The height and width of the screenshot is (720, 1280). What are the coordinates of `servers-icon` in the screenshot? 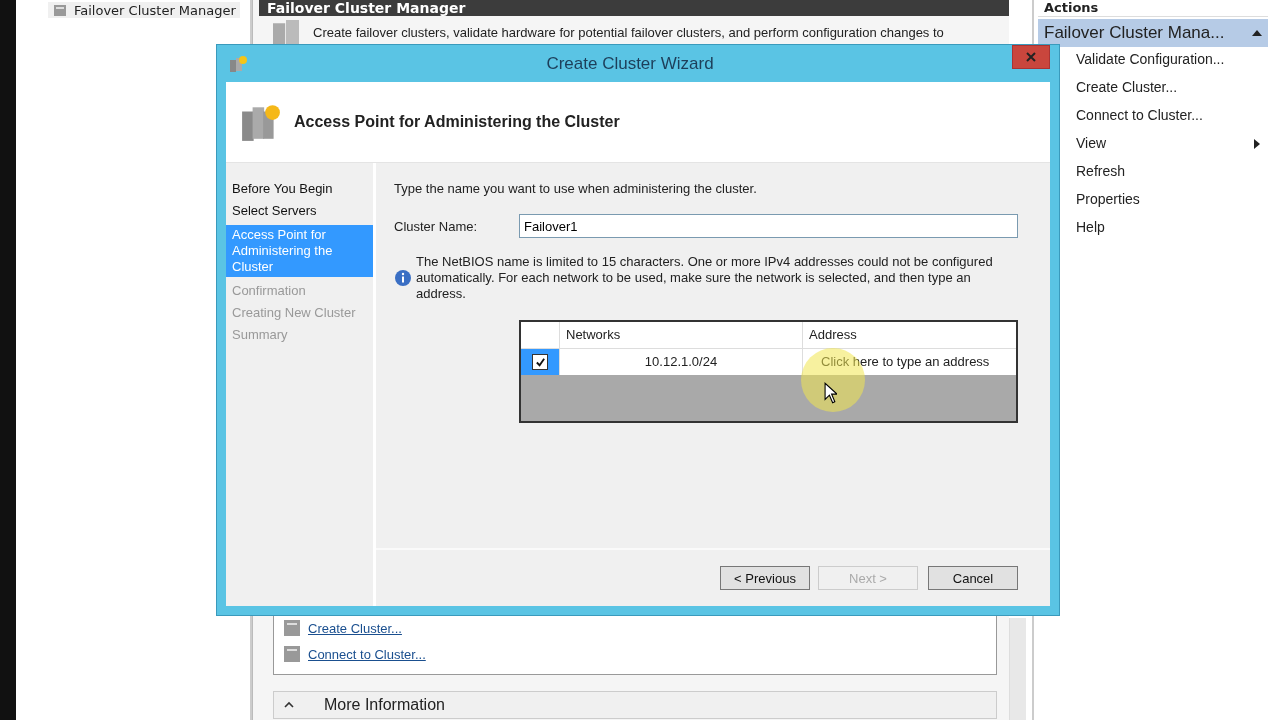 It's located at (286, 33).